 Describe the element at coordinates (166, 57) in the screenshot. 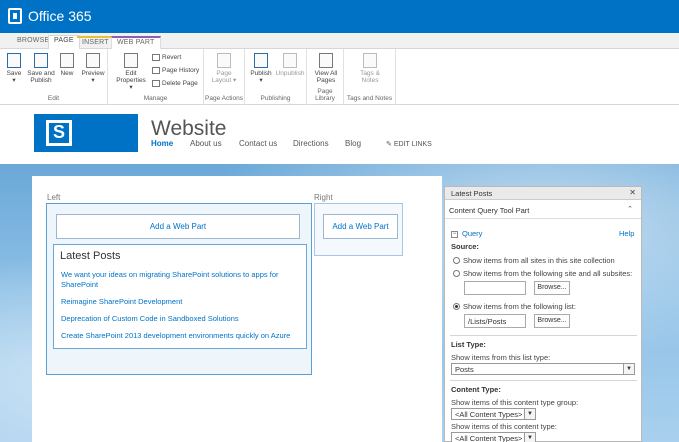

I see `revert-button: Revert` at that location.